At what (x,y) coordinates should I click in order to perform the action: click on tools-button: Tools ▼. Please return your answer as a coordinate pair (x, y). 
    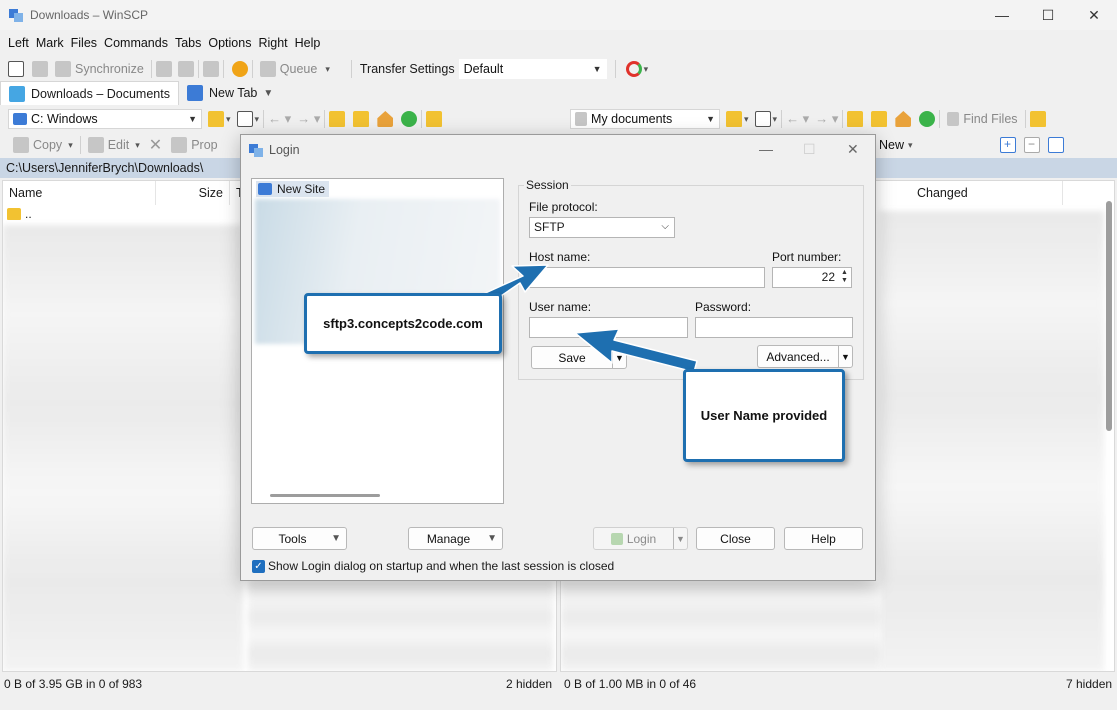
    Looking at the image, I should click on (299, 538).